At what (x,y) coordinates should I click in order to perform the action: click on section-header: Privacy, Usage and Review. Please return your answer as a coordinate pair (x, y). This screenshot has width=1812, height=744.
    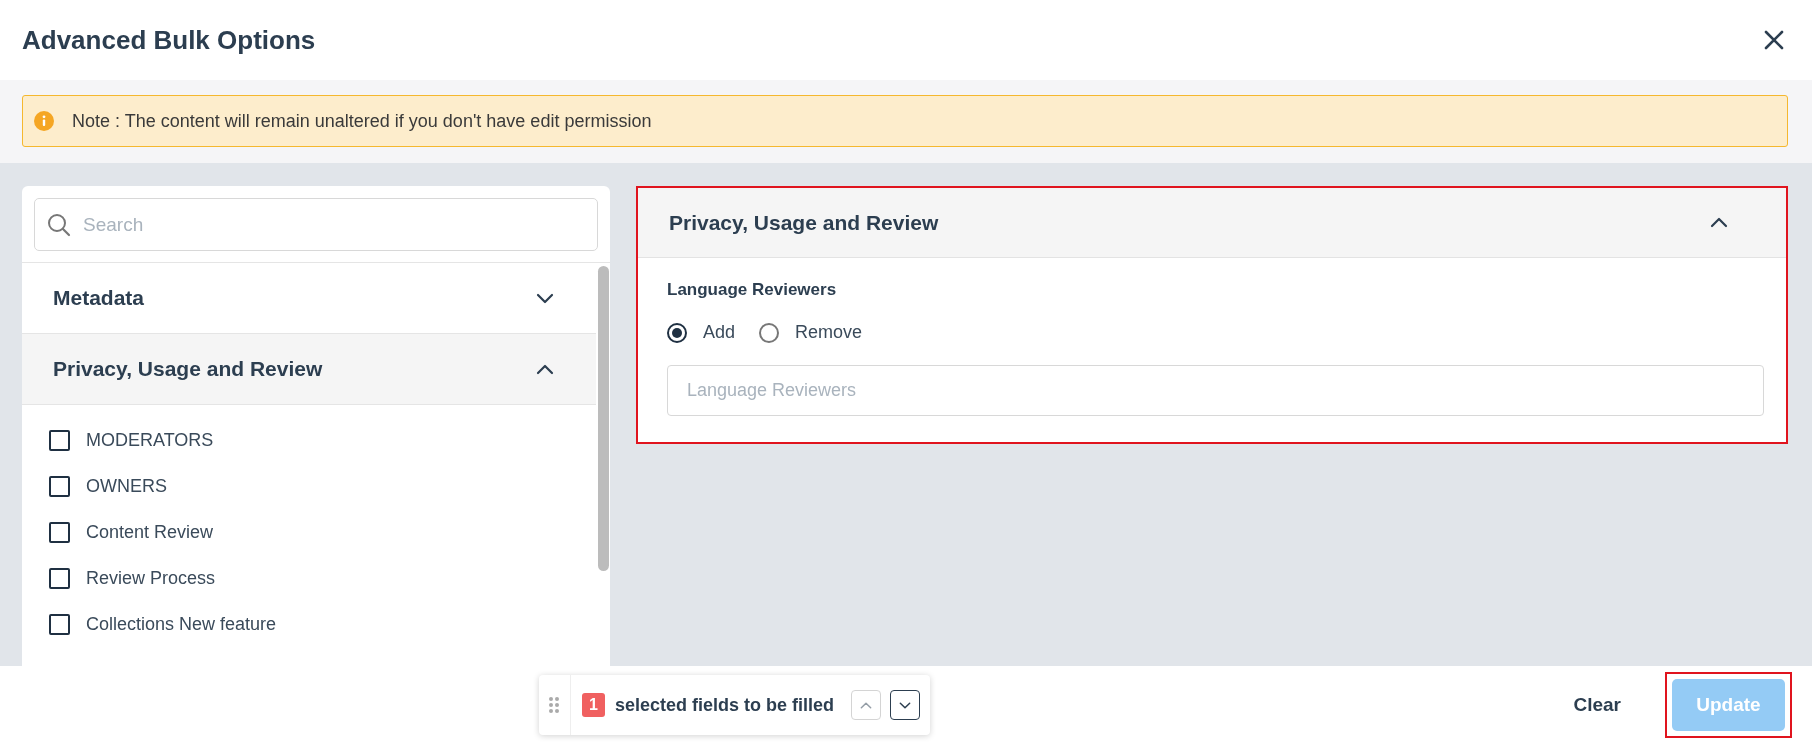
    Looking at the image, I should click on (309, 369).